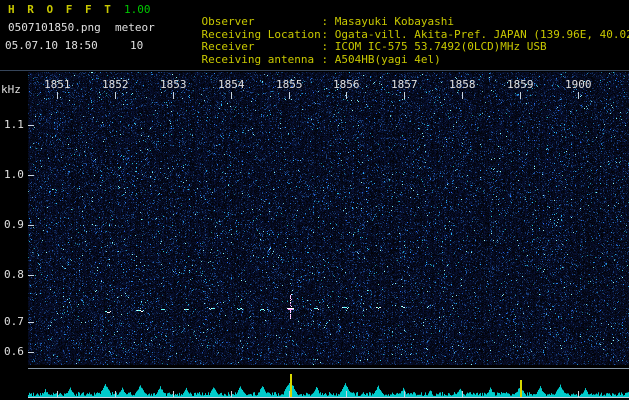  What do you see at coordinates (115, 84) in the screenshot?
I see `time-tick-label: 1852` at bounding box center [115, 84].